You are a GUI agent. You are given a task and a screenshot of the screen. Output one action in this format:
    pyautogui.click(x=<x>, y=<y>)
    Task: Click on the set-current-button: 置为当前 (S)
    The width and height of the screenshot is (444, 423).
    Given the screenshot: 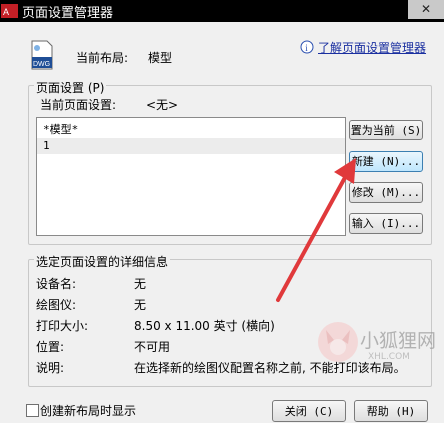 What is the action you would take?
    pyautogui.click(x=386, y=130)
    